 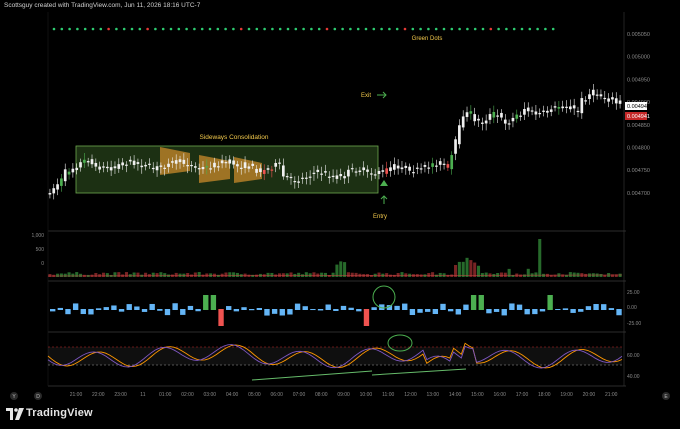 I want to click on price-tick-label: 0.004750, so click(x=638, y=171).